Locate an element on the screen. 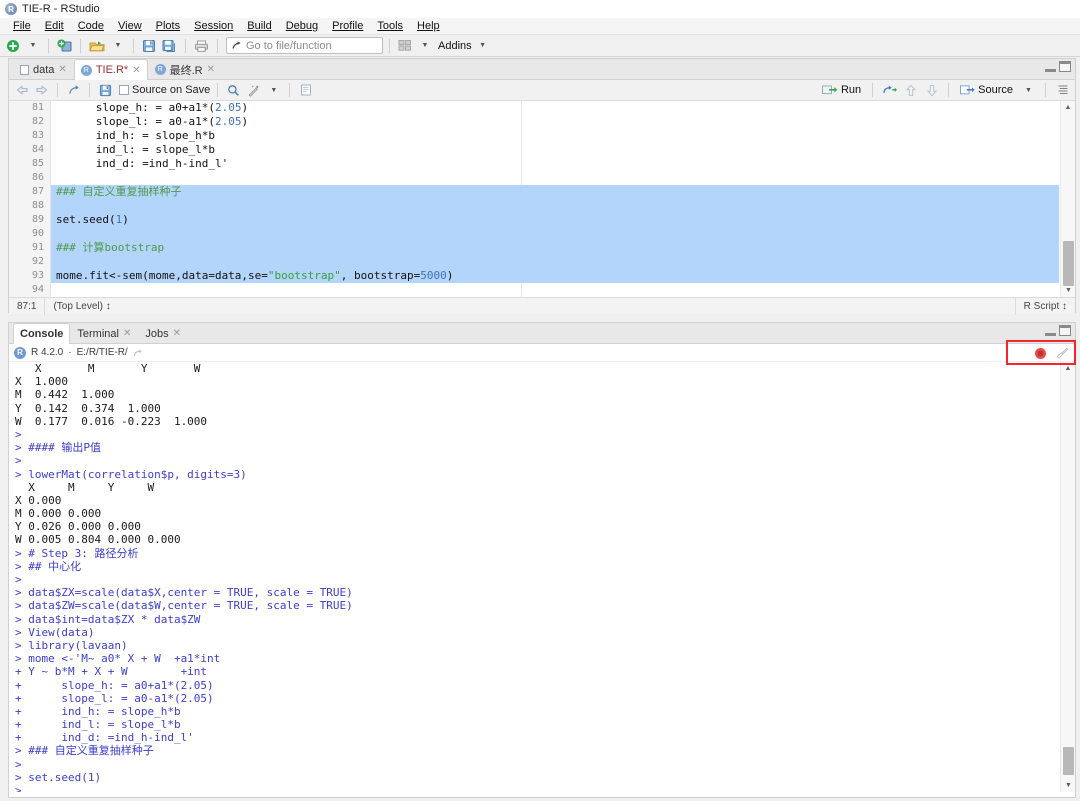 The height and width of the screenshot is (801, 1080). source-tab-tie-r: R TIE.R* ✕ is located at coordinates (110, 69).